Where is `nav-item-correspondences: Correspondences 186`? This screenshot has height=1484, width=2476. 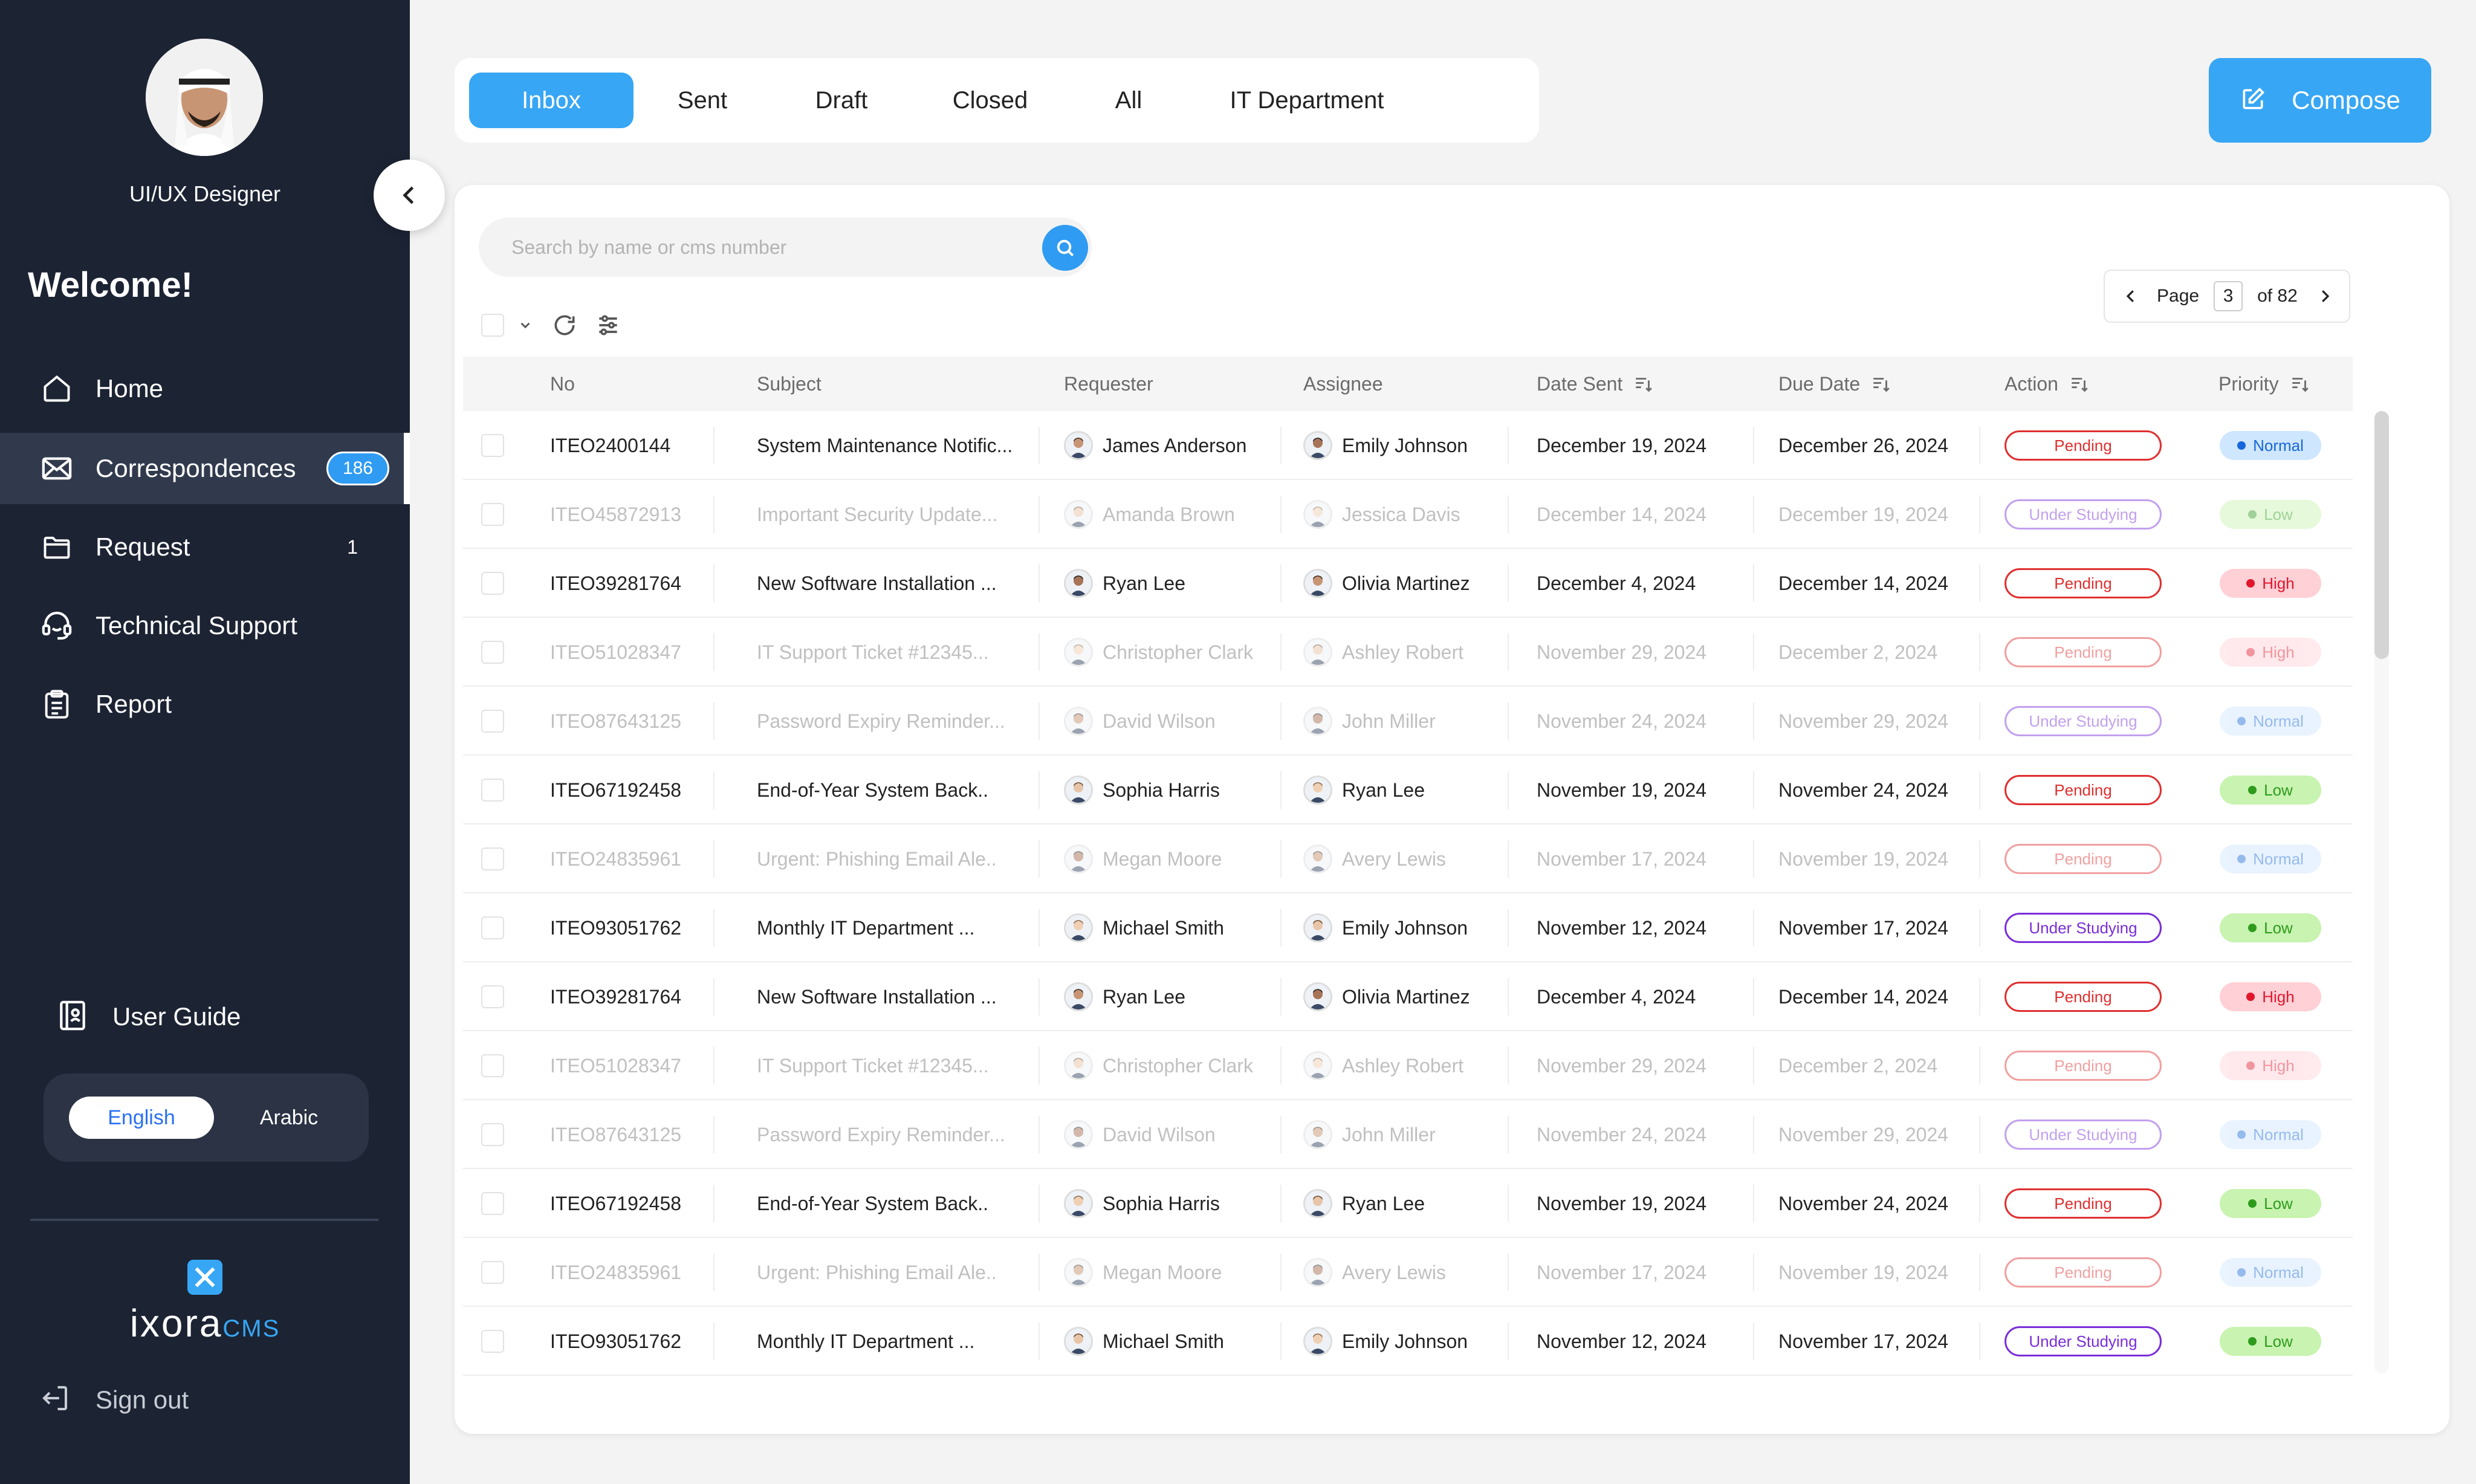 nav-item-correspondences: Correspondences 186 is located at coordinates (205, 468).